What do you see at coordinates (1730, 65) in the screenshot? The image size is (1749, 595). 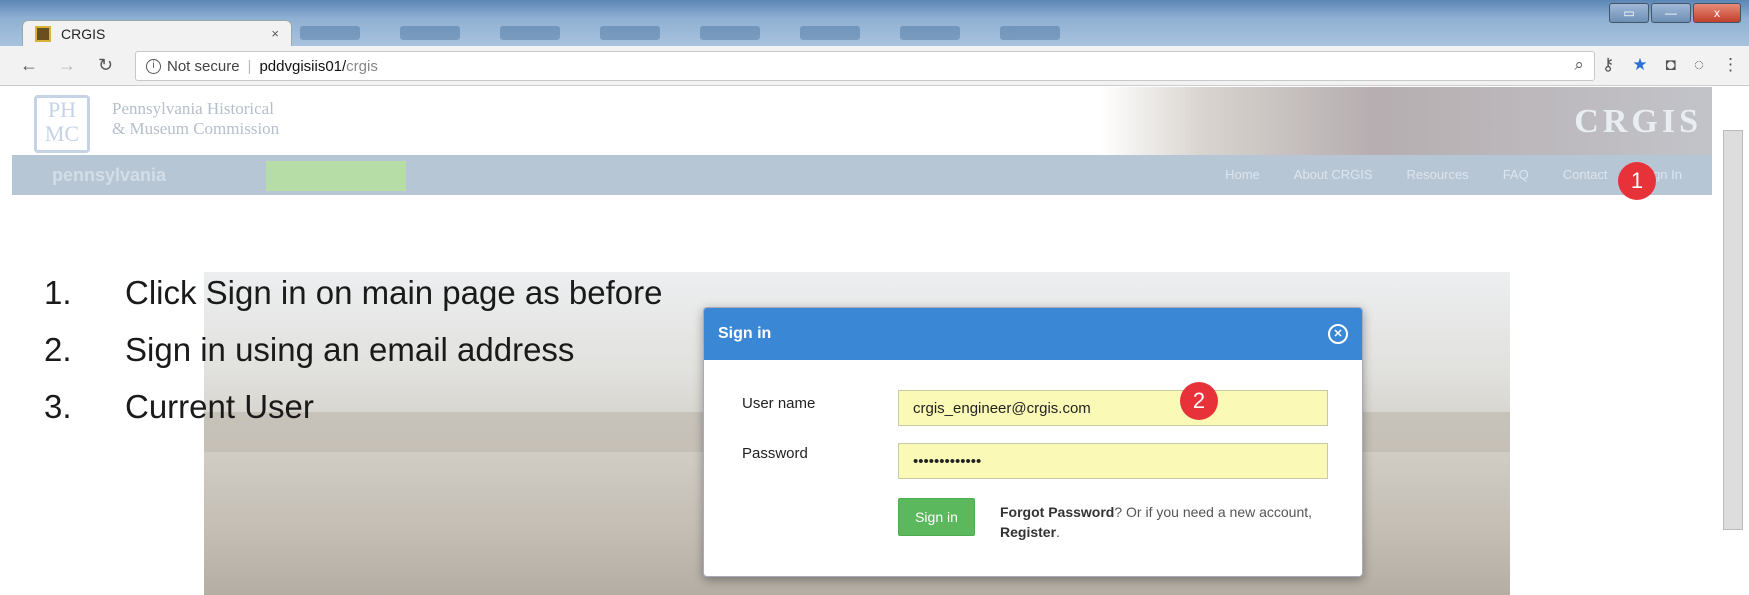 I see `menu-kebab-icon: ⋮` at bounding box center [1730, 65].